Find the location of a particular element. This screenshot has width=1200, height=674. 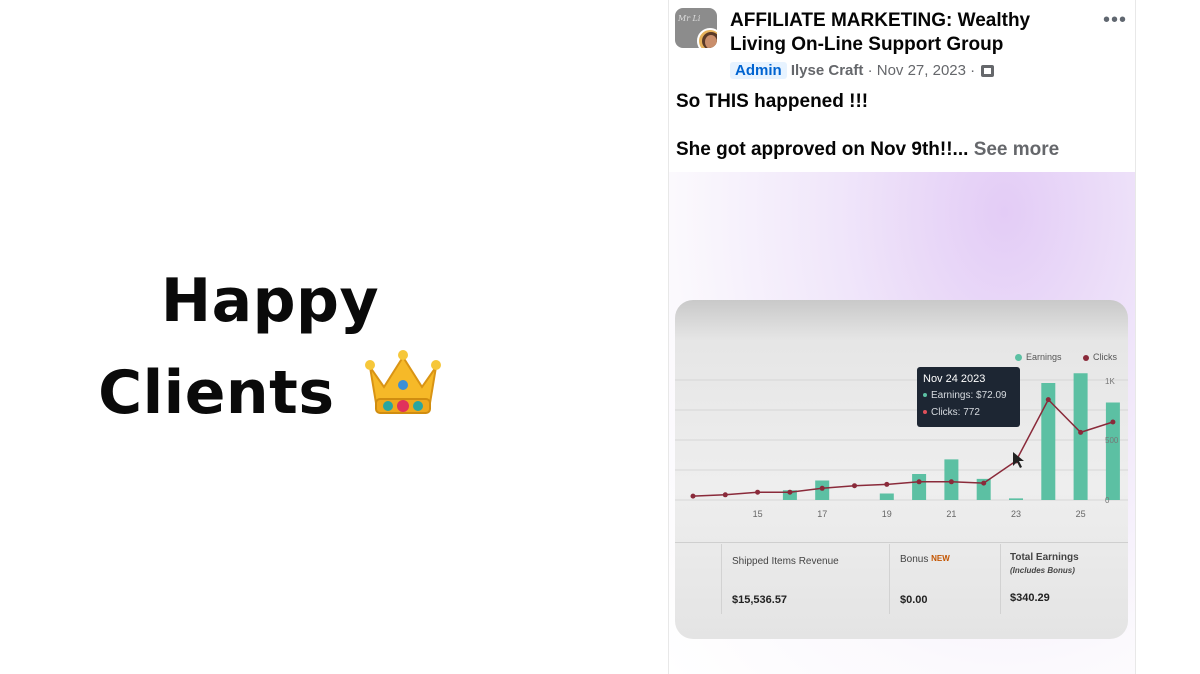

x-tick-label: 25 is located at coordinates (1081, 514).